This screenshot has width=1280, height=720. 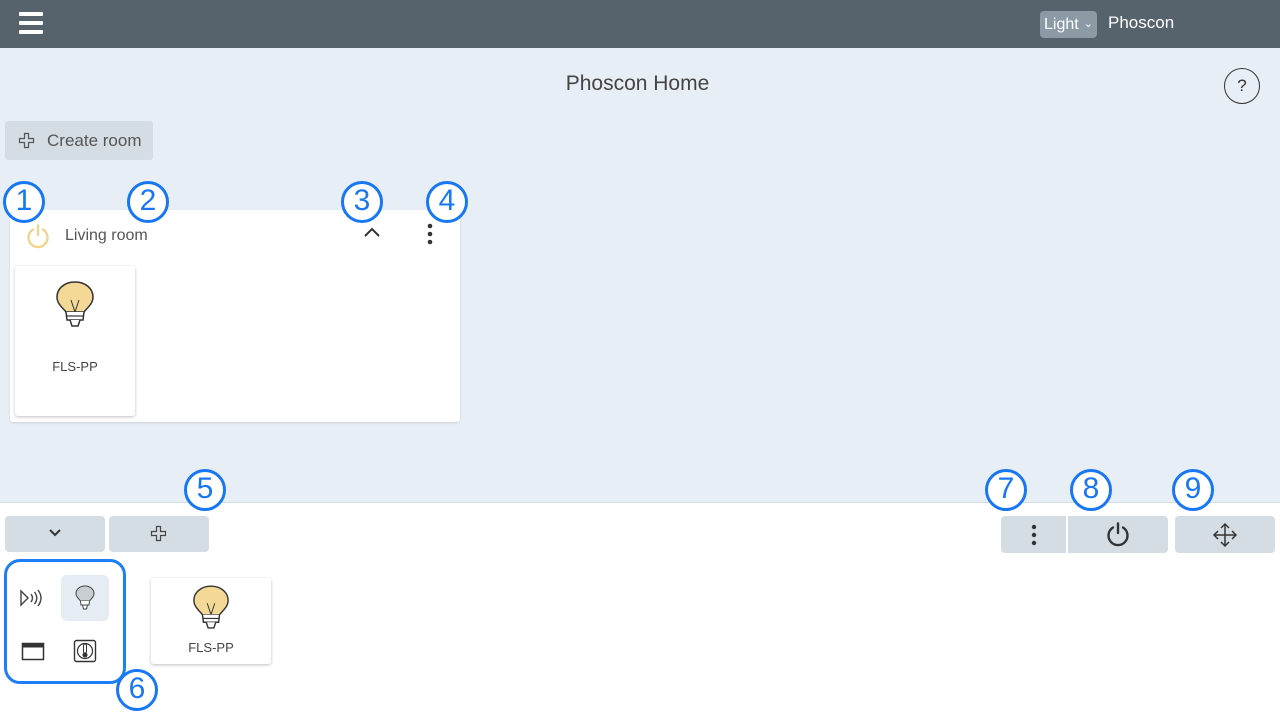 I want to click on help-button: ?, so click(x=1242, y=86).